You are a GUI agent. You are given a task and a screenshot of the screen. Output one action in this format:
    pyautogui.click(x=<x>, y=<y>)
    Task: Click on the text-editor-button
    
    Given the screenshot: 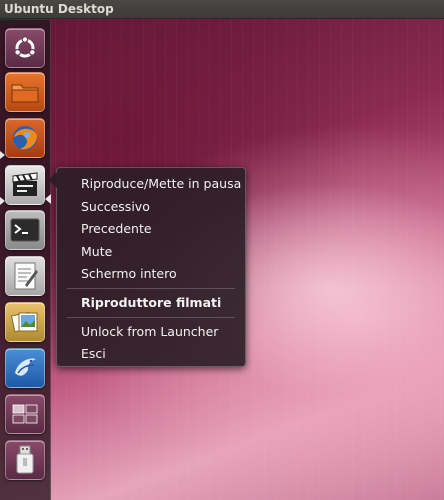 What is the action you would take?
    pyautogui.click(x=25, y=276)
    